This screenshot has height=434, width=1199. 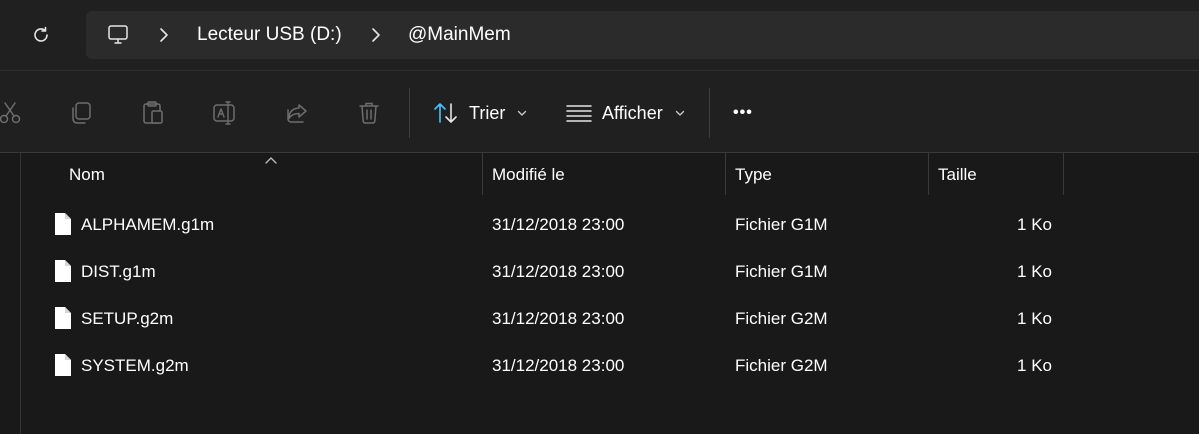 What do you see at coordinates (148, 224) in the screenshot?
I see `file-name: ALPHAMEM.g1m` at bounding box center [148, 224].